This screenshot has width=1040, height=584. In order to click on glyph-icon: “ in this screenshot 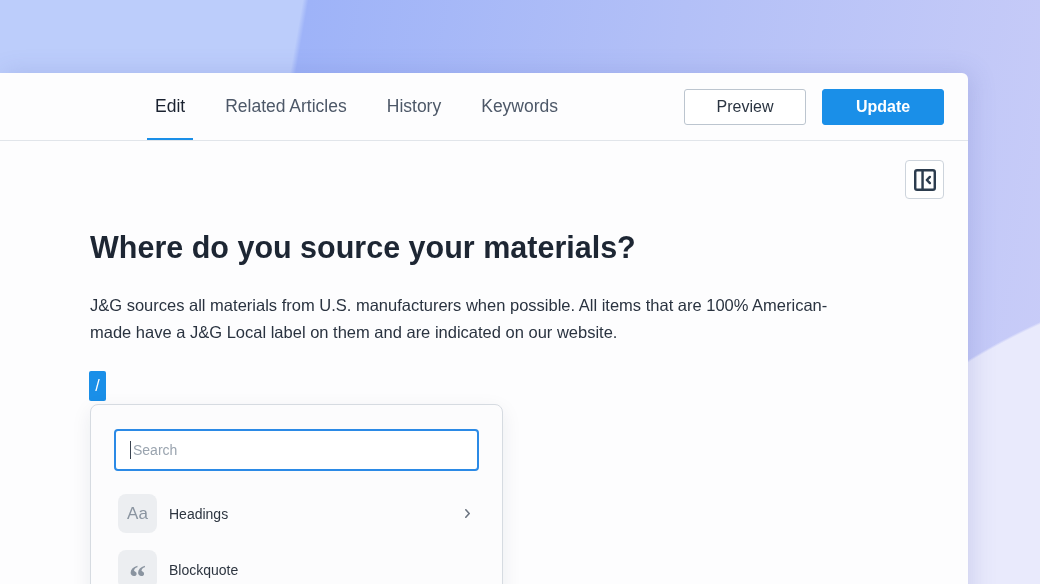, I will do `click(137, 567)`.